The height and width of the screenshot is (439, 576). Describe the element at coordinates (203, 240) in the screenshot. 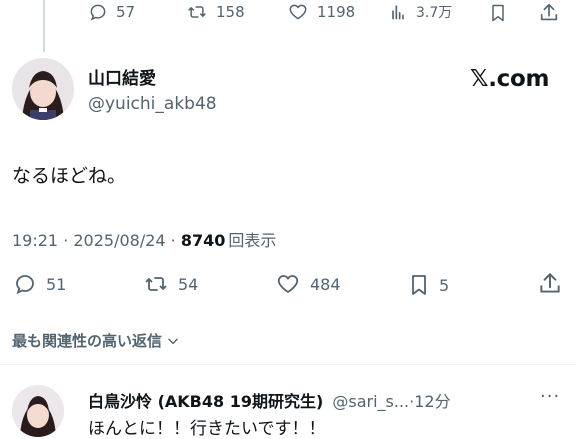

I see `tweet-views-count: 8740` at that location.